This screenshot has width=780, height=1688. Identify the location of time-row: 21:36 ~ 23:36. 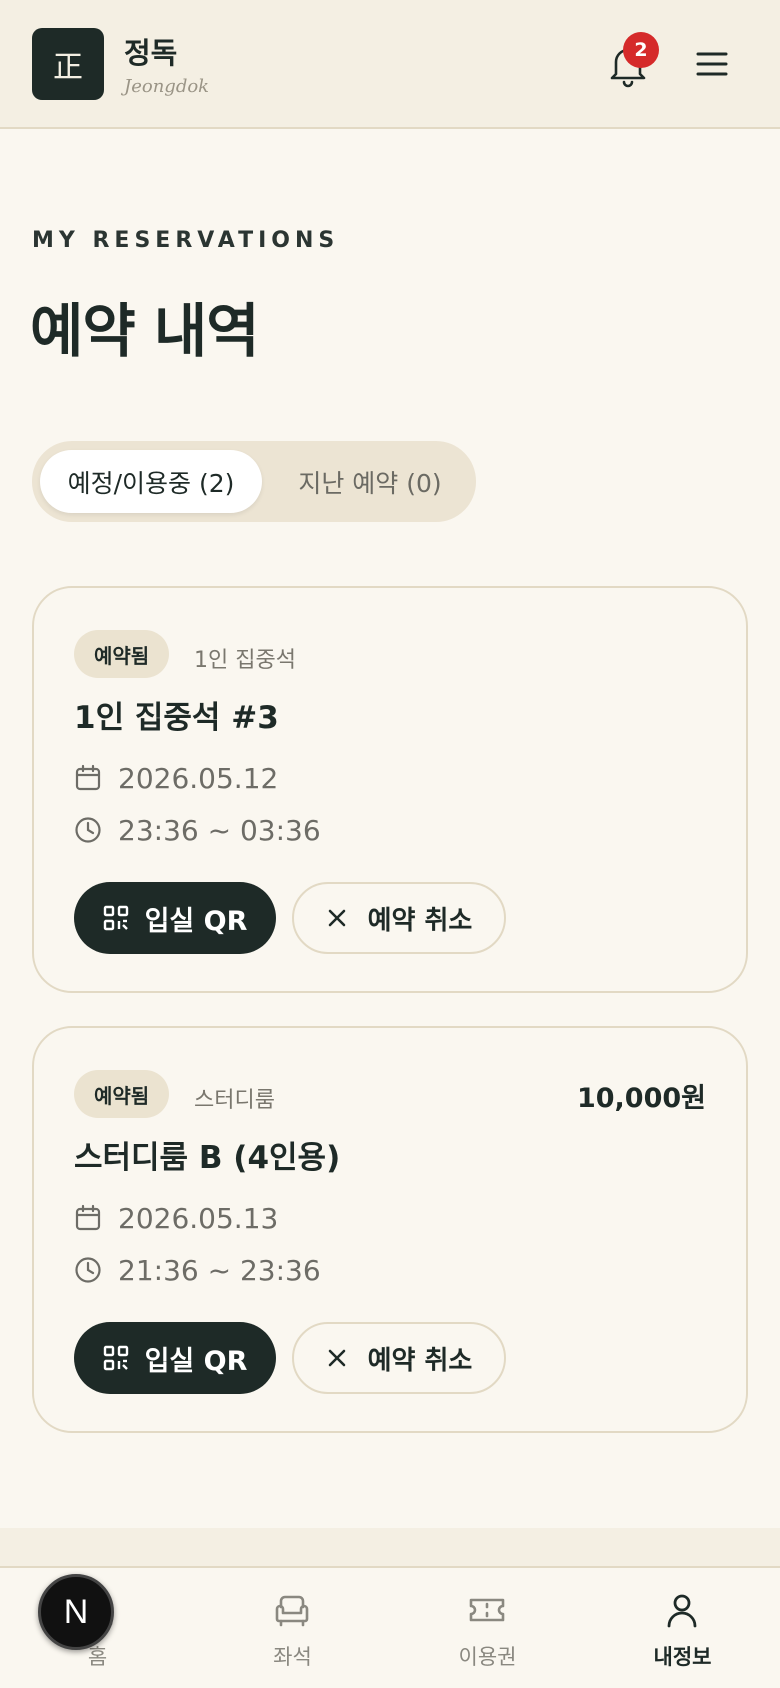
(197, 1270).